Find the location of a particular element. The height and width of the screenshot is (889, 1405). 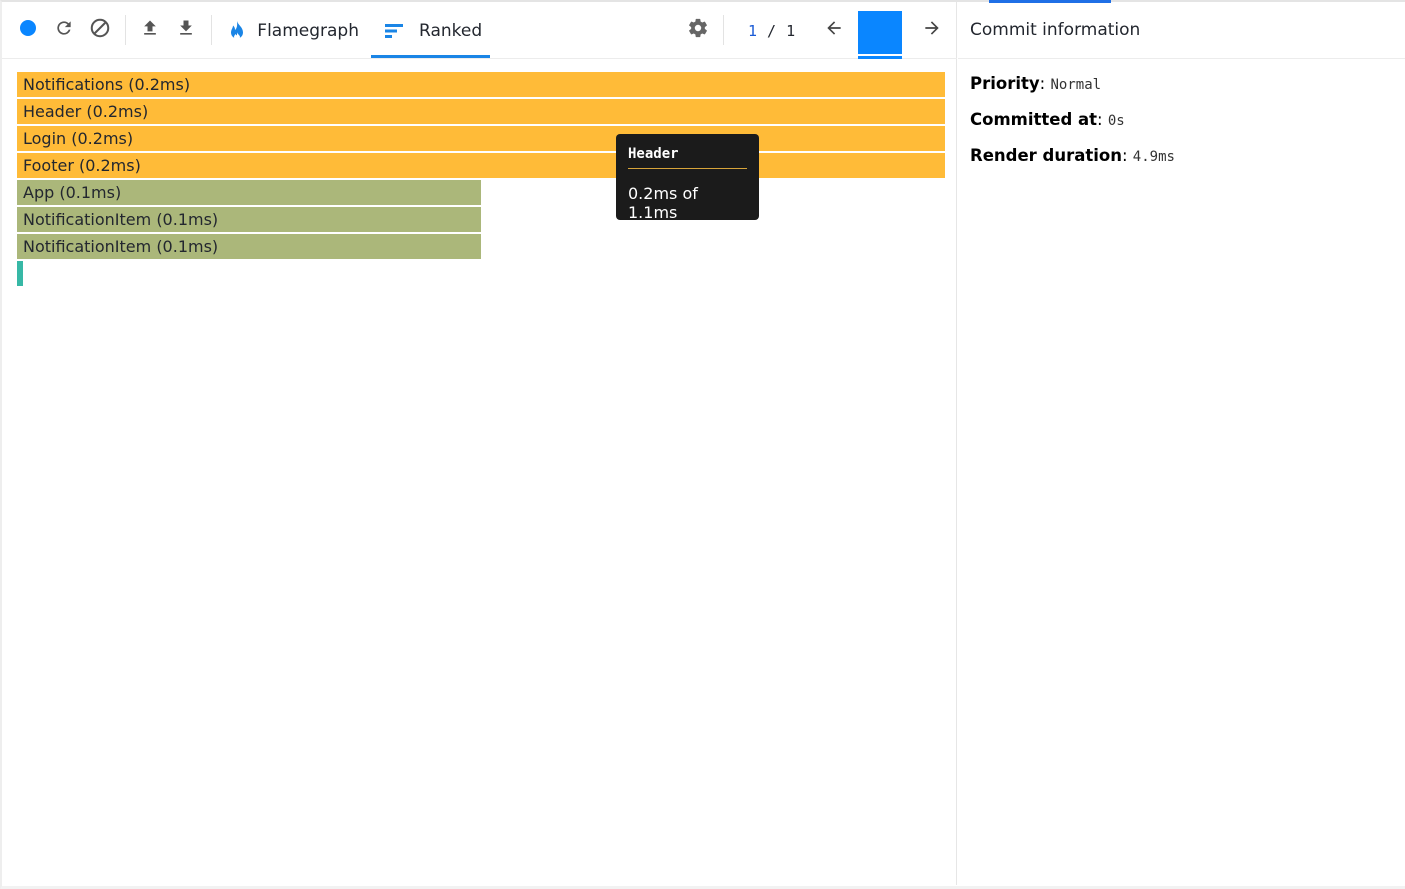

ranked-bar is located at coordinates (20, 273).